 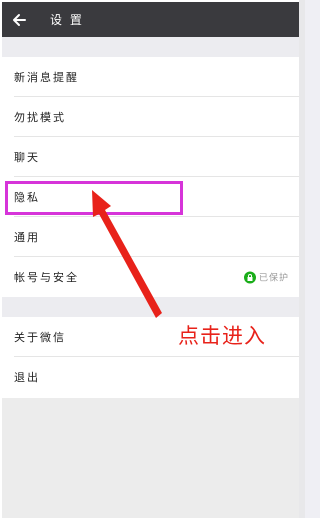 I want to click on arrow-icon, so click(x=127, y=254).